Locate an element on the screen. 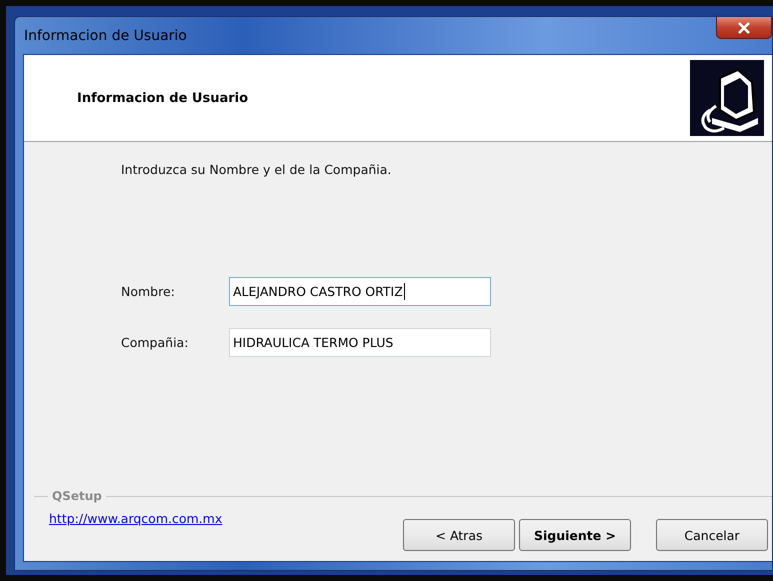 The height and width of the screenshot is (581, 773). input-field: HIDRAULICA TERMO PLUS is located at coordinates (360, 342).